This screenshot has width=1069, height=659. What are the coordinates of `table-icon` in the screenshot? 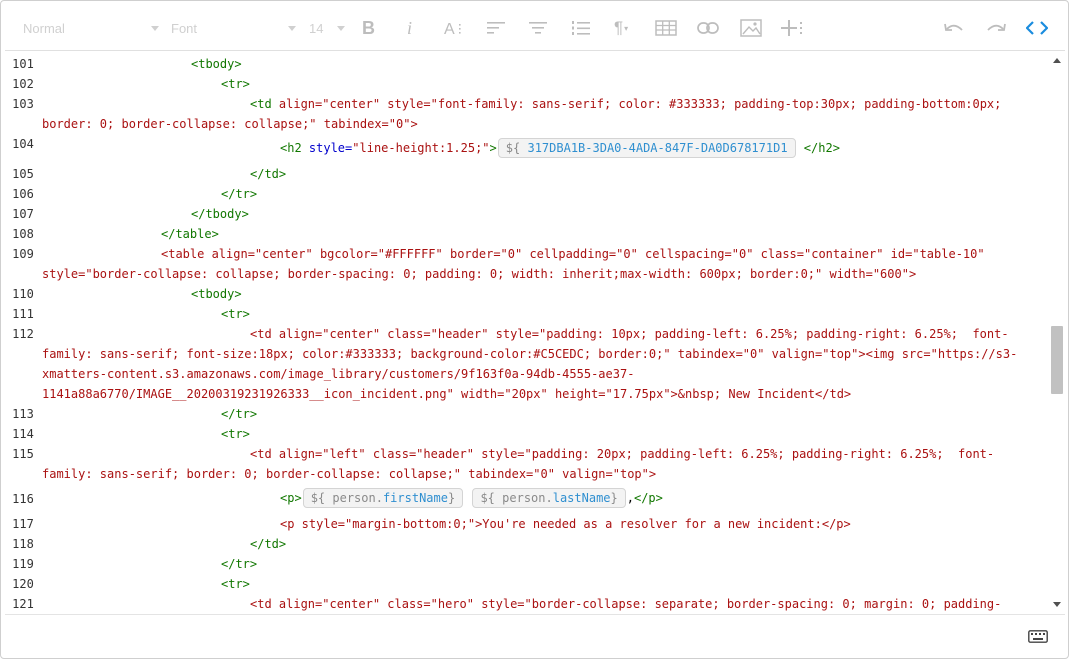 It's located at (666, 28).